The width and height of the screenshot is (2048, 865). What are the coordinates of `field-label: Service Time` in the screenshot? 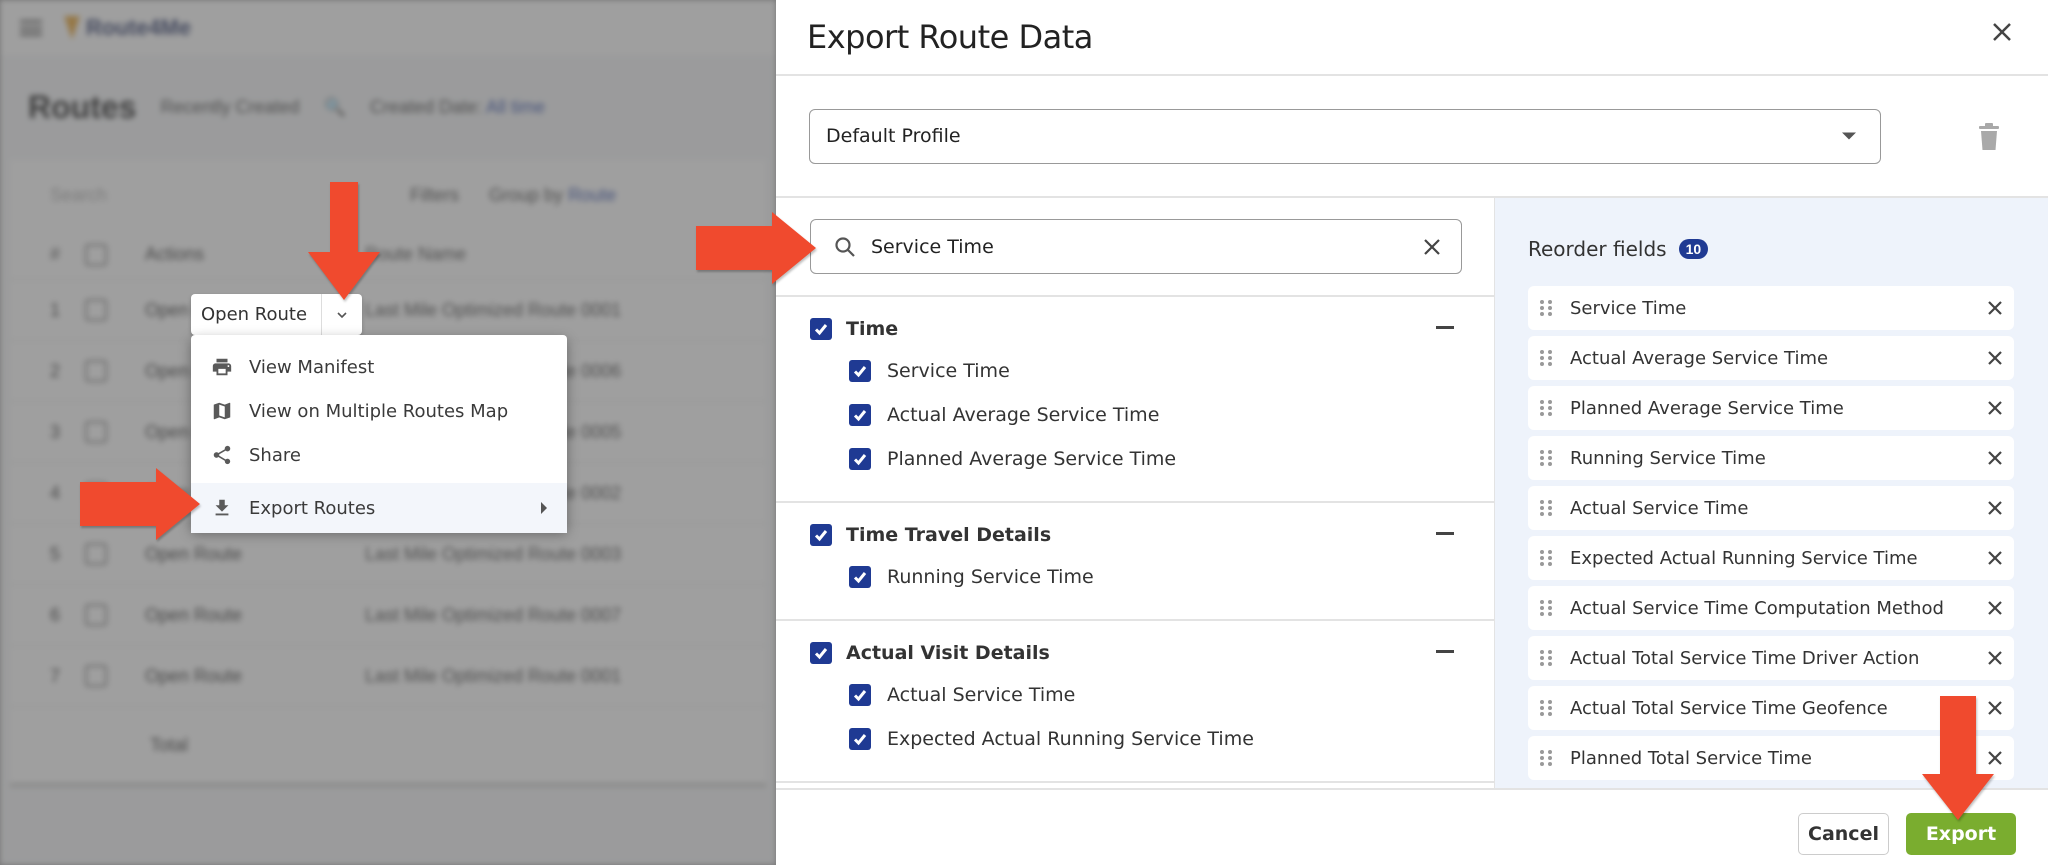 It's located at (948, 371).